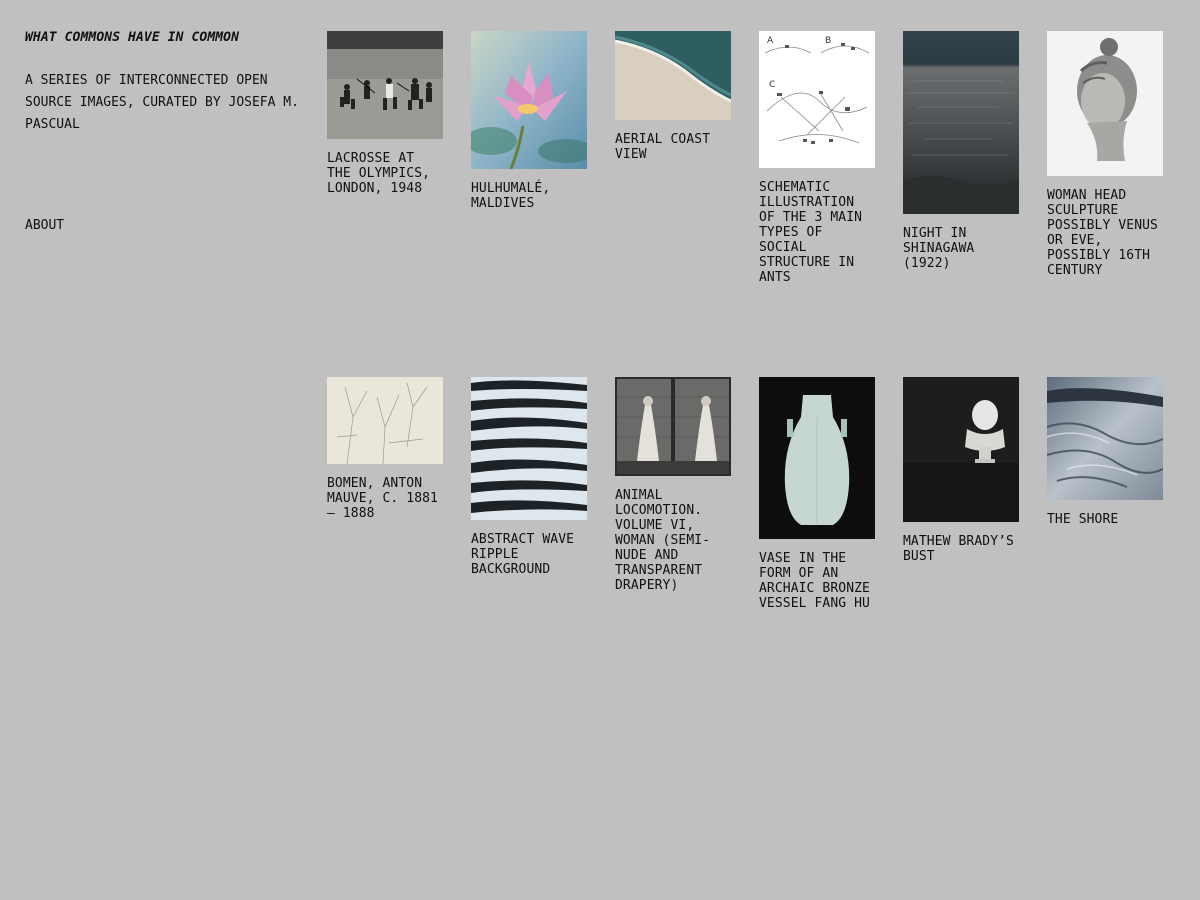 This screenshot has width=1200, height=900. What do you see at coordinates (770, 41) in the screenshot?
I see `diagram-label-a: A` at bounding box center [770, 41].